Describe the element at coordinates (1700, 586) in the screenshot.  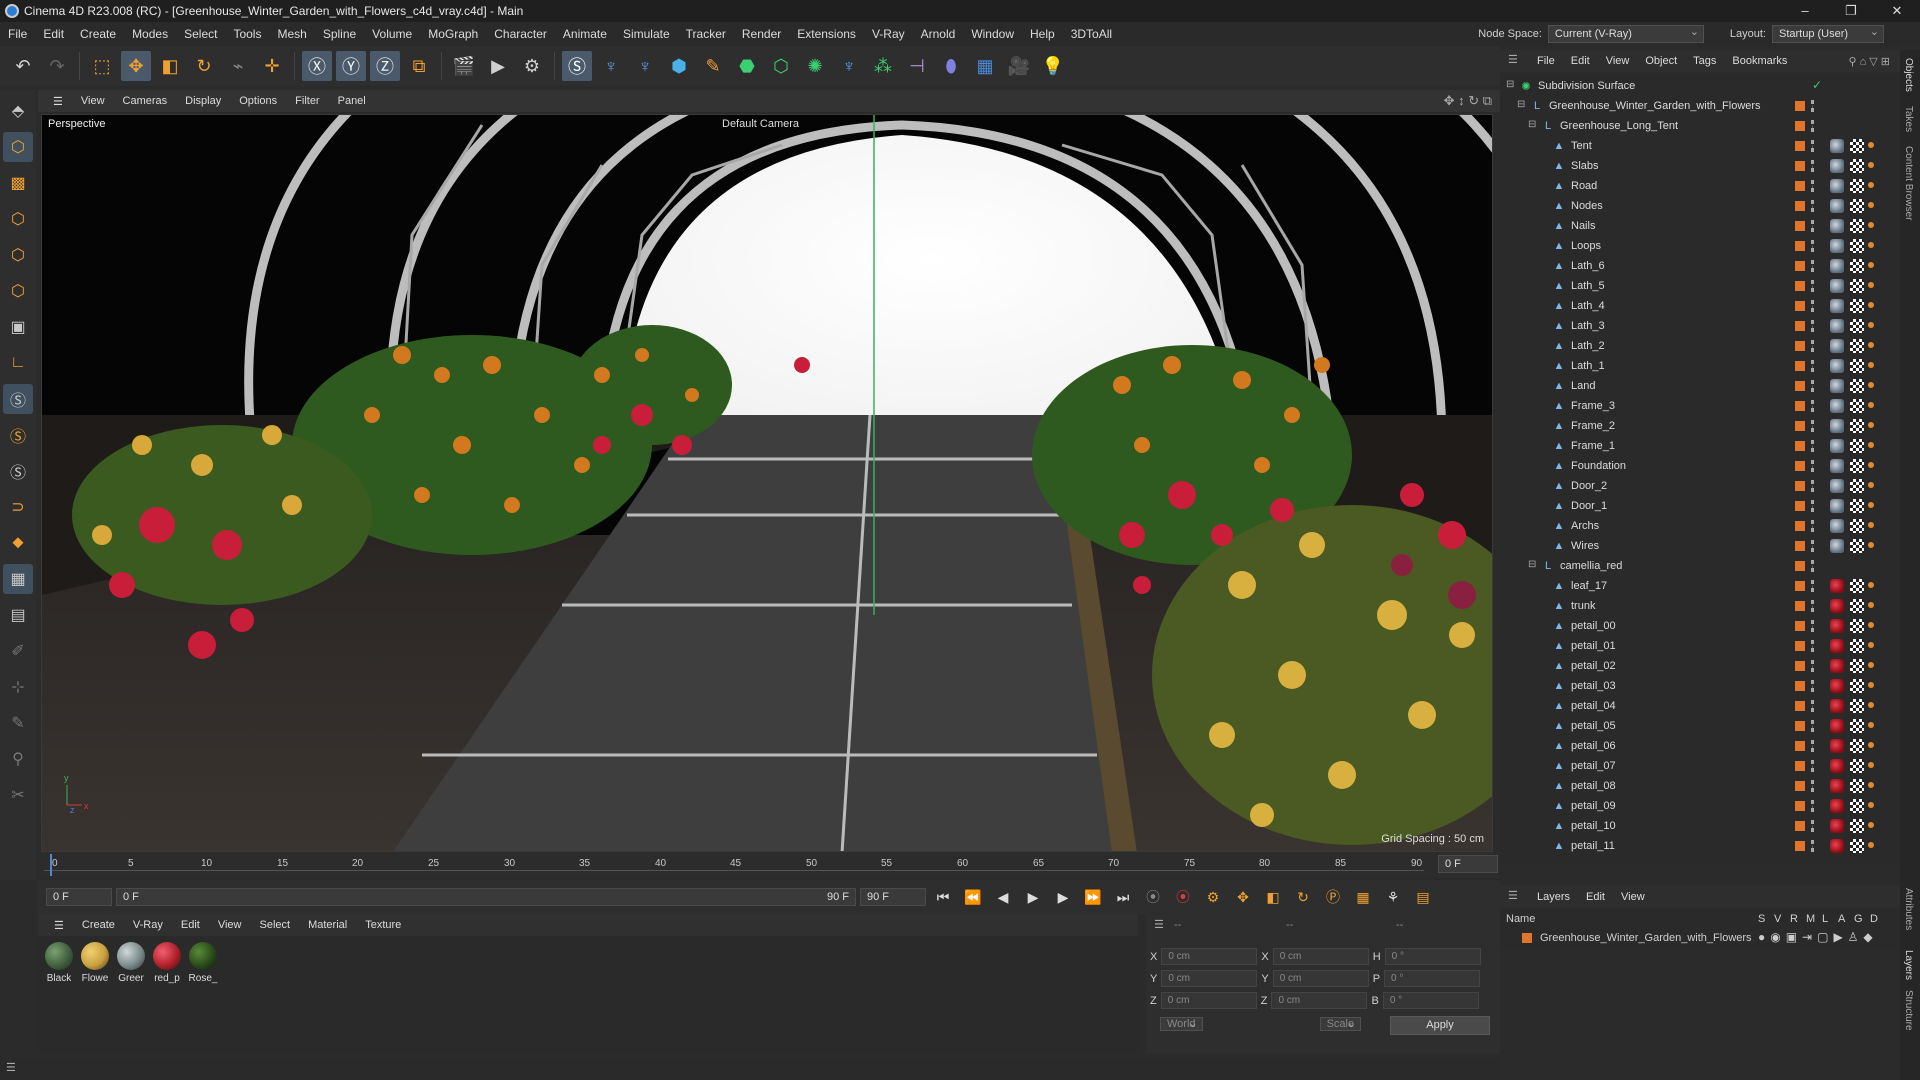
I see `object-row: ▲ leaf_17` at that location.